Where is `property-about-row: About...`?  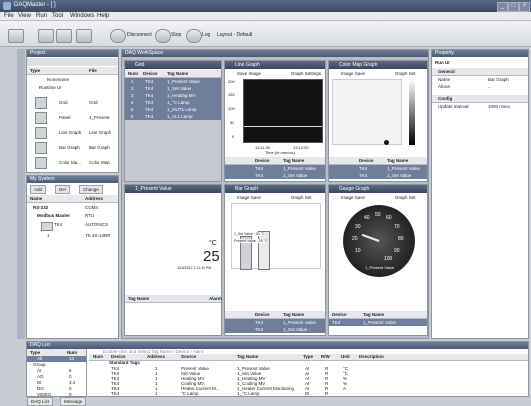 property-about-row: About... is located at coordinates (480, 86).